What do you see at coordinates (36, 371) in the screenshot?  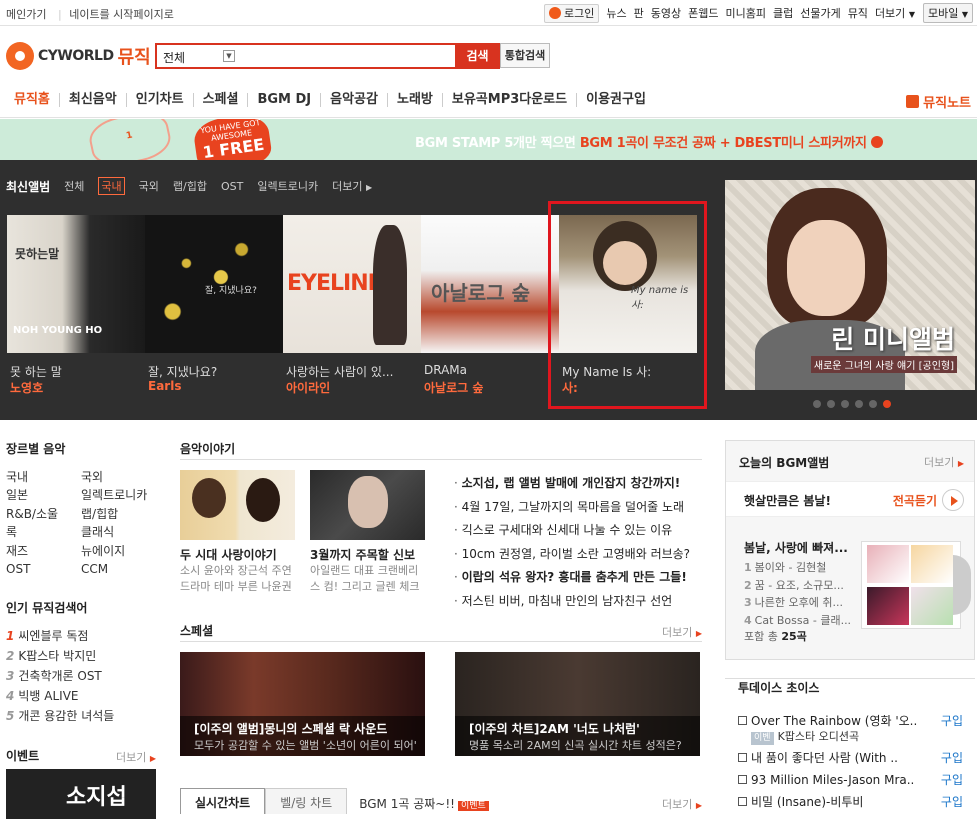 I see `album-title: 못 하는 말` at bounding box center [36, 371].